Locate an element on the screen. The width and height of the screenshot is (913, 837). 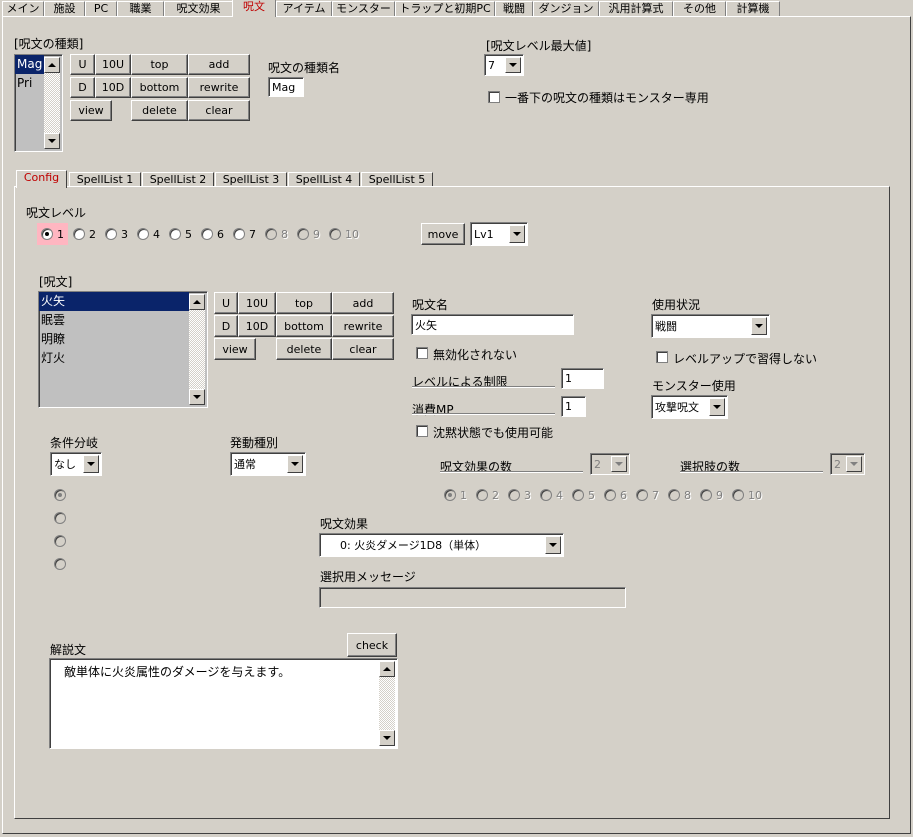
effect-select: 0: 火炎ダメージ1D8（単体） is located at coordinates (441, 545).